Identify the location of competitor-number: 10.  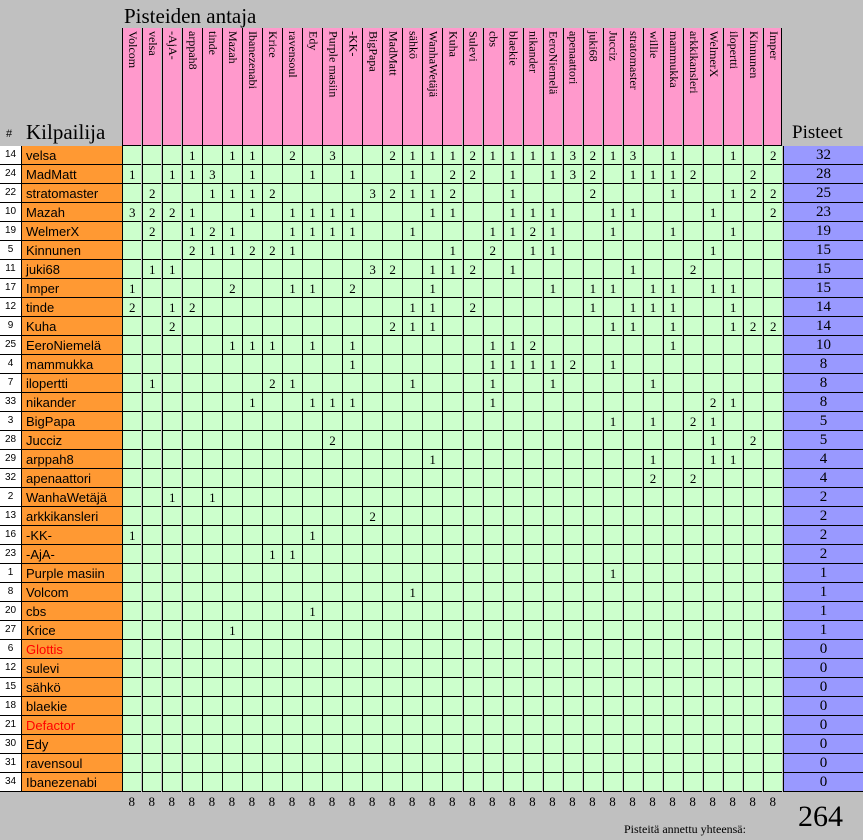
(11, 212).